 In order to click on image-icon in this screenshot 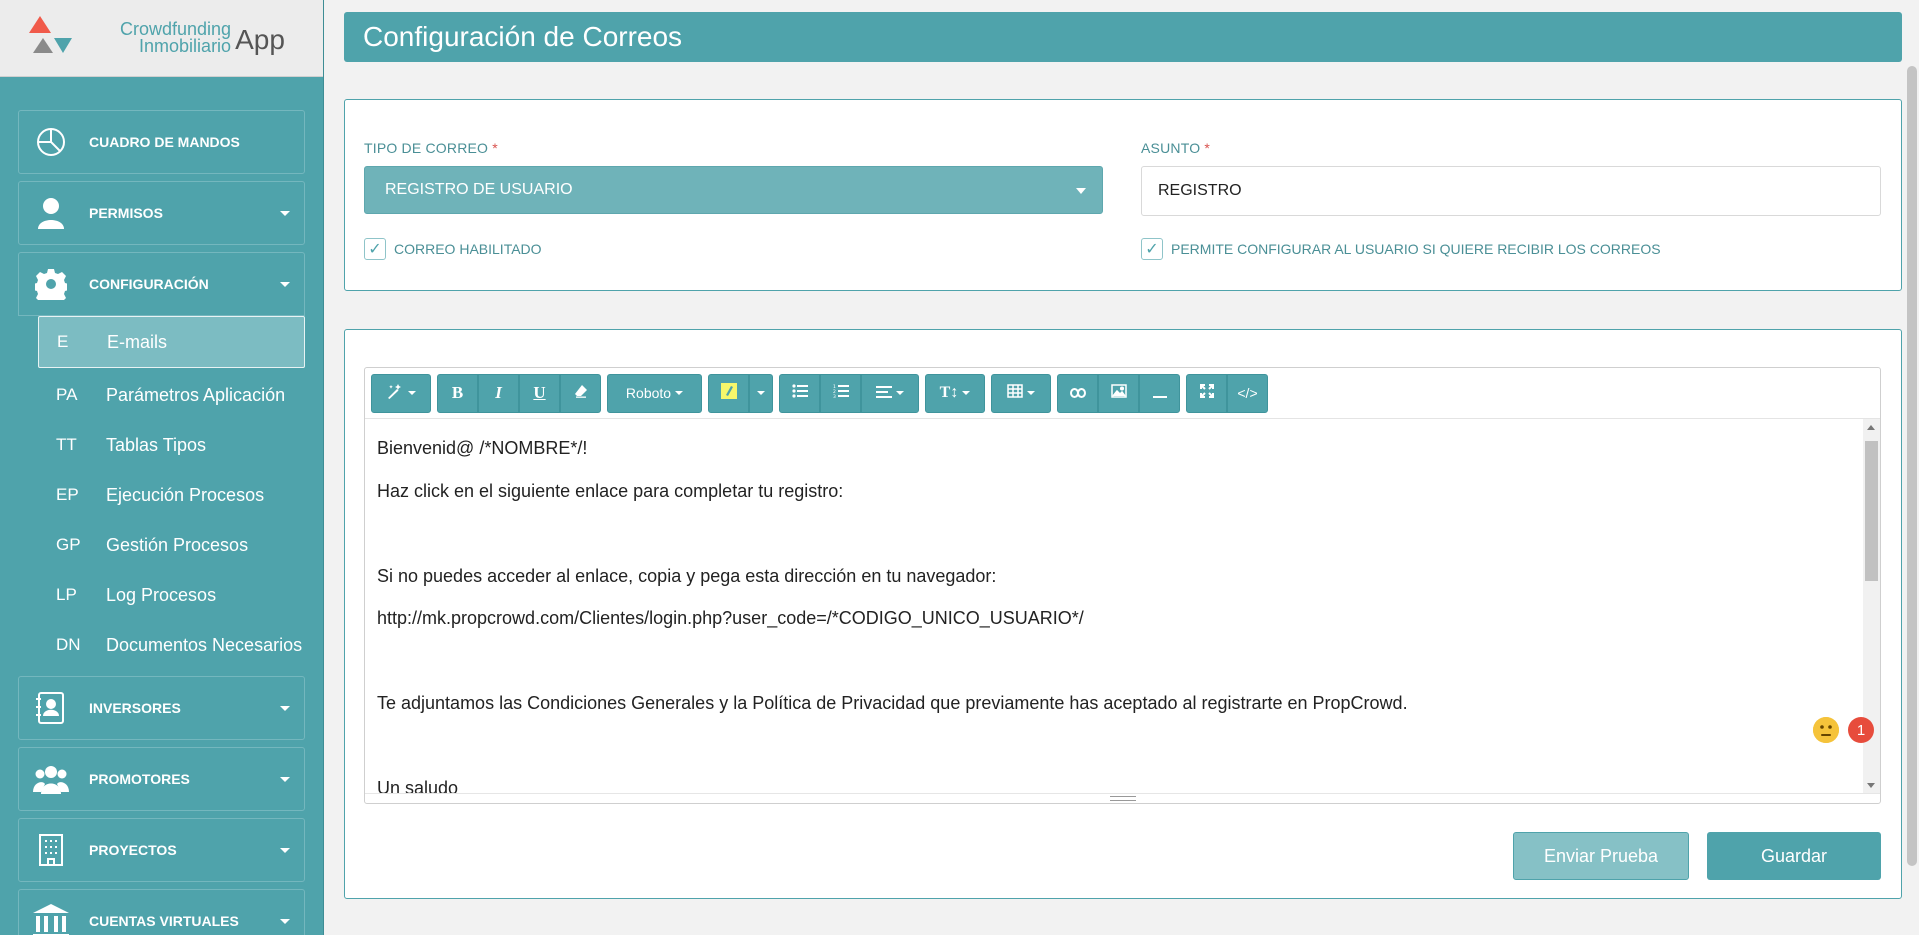, I will do `click(1118, 393)`.